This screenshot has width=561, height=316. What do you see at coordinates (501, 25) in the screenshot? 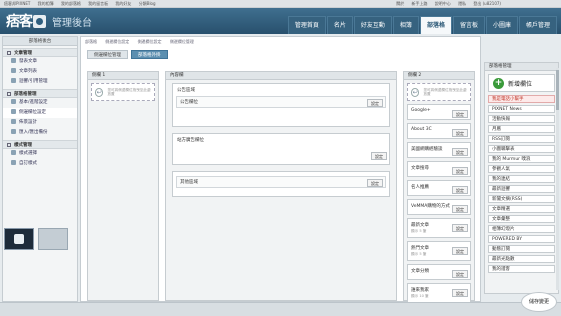
I see `tab-gallery: 小圖庫` at bounding box center [501, 25].